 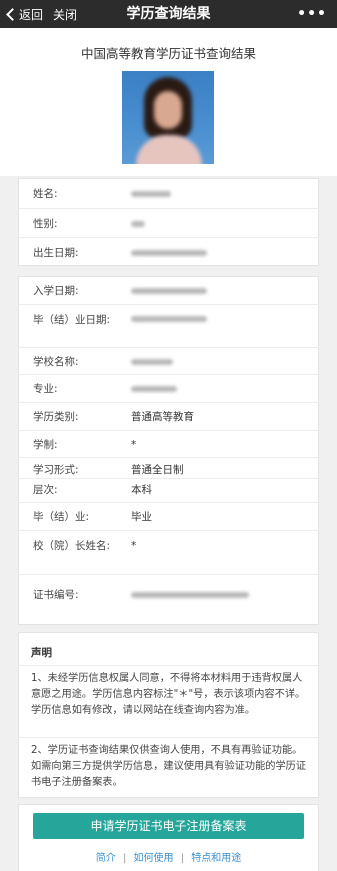 What do you see at coordinates (134, 546) in the screenshot?
I see `principal-value: *` at bounding box center [134, 546].